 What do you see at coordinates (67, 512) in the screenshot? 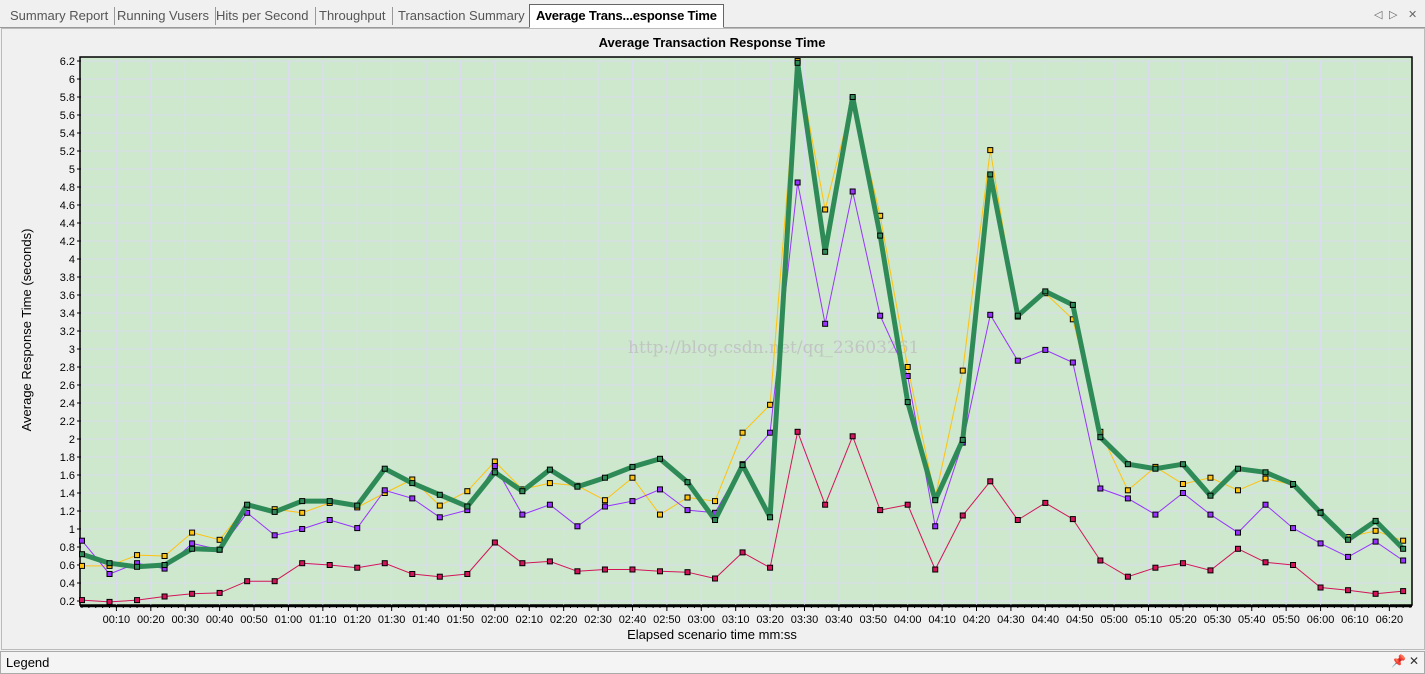
I see `y-tick-label: 1.2` at bounding box center [67, 512].